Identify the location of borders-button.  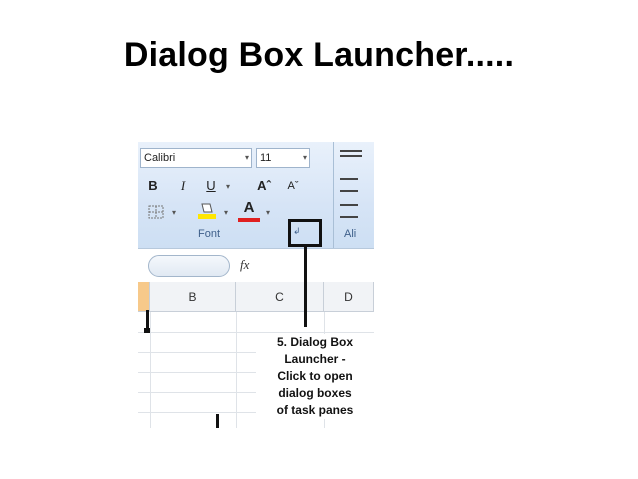
(156, 212).